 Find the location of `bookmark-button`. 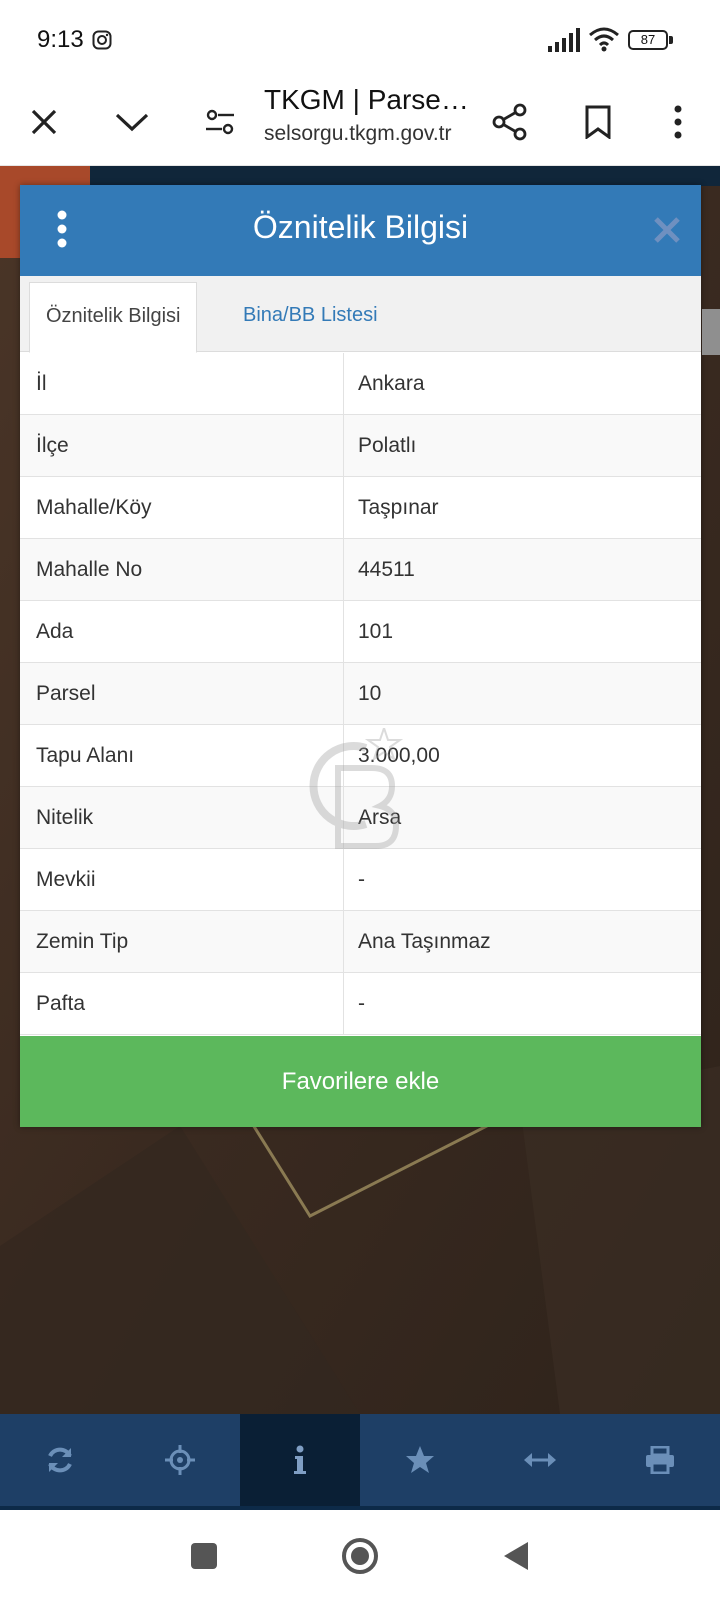

bookmark-button is located at coordinates (598, 122).